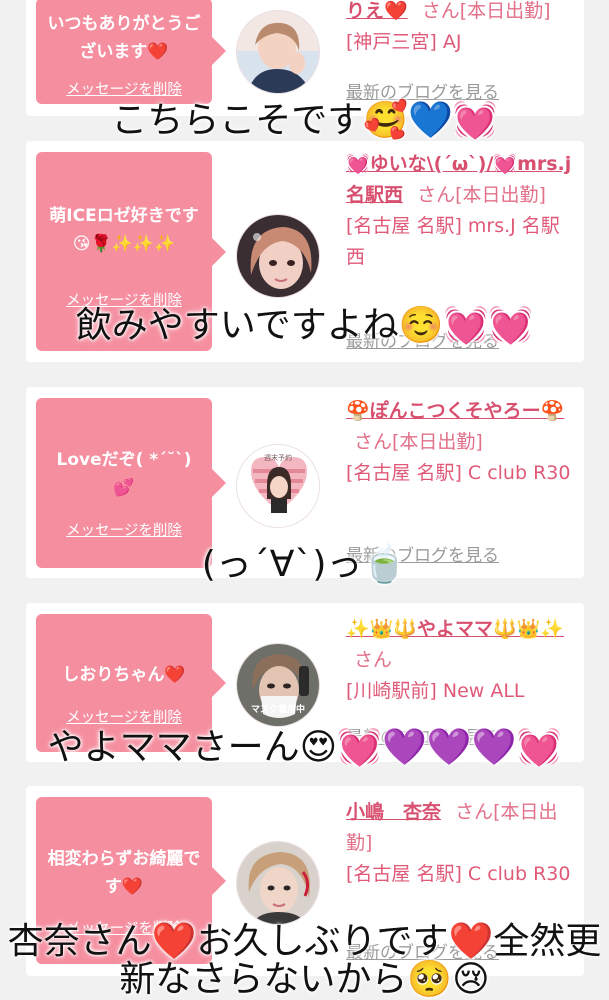 The image size is (609, 1000). What do you see at coordinates (304, 120) in the screenshot?
I see `overlay-caption: こちらこそです🥰💙💓` at bounding box center [304, 120].